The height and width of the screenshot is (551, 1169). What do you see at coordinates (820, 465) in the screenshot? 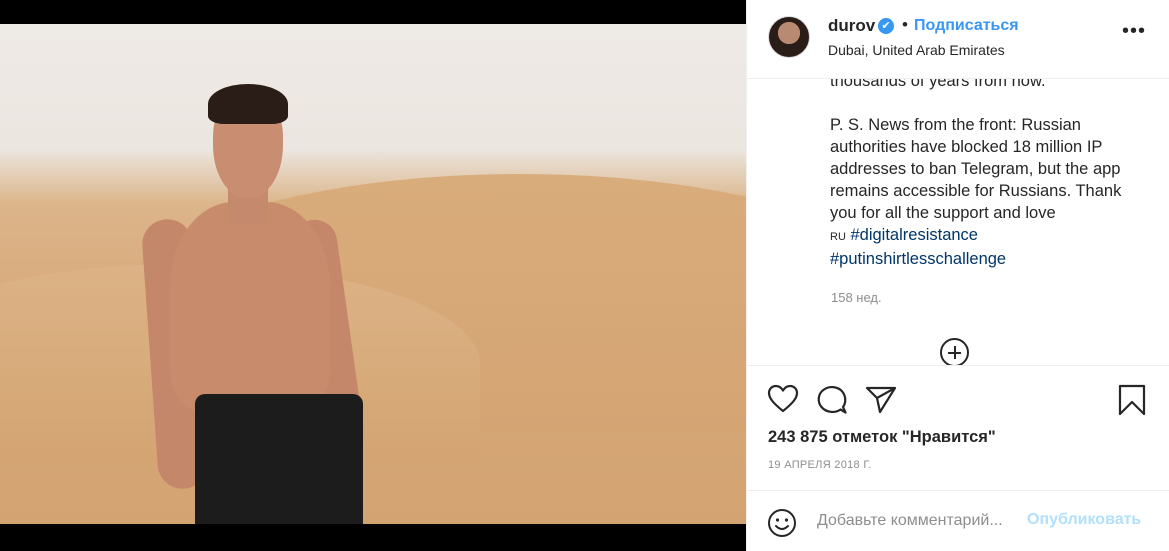
I see `post-date: 19 АПРЕЛЯ 2018 Г.` at bounding box center [820, 465].